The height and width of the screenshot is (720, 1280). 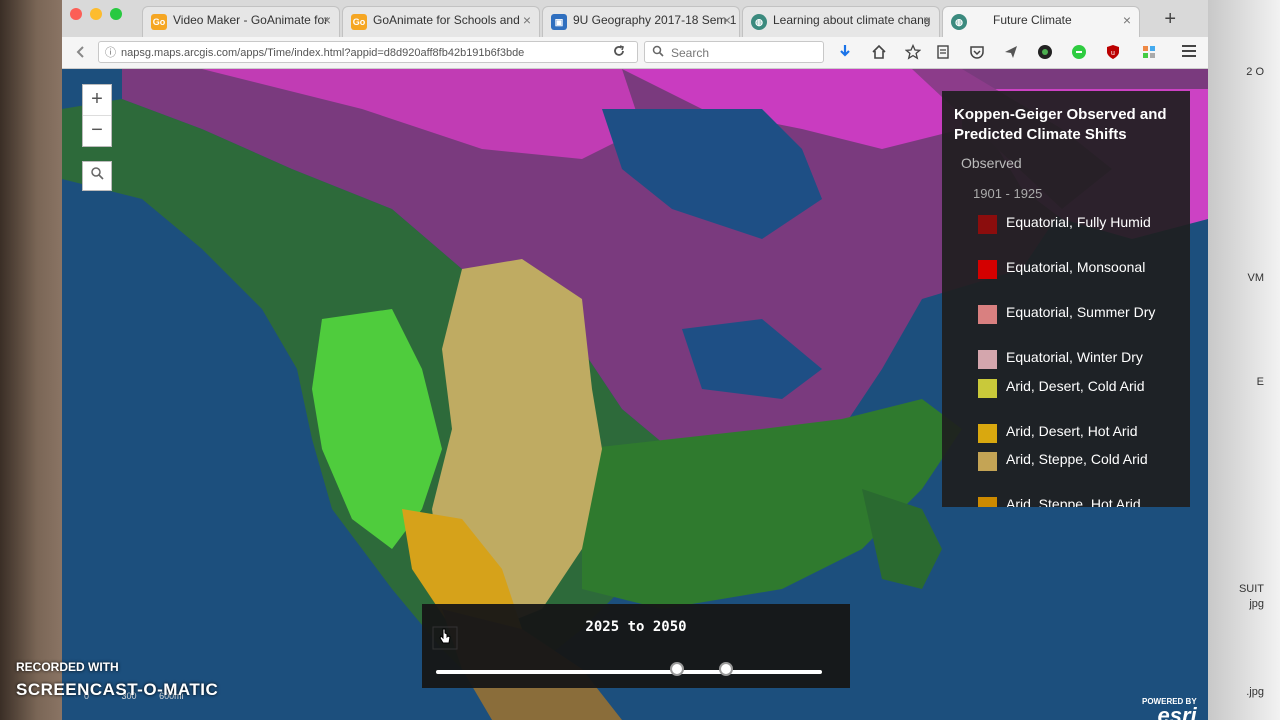 What do you see at coordinates (96, 14) in the screenshot?
I see `minimize-window-button` at bounding box center [96, 14].